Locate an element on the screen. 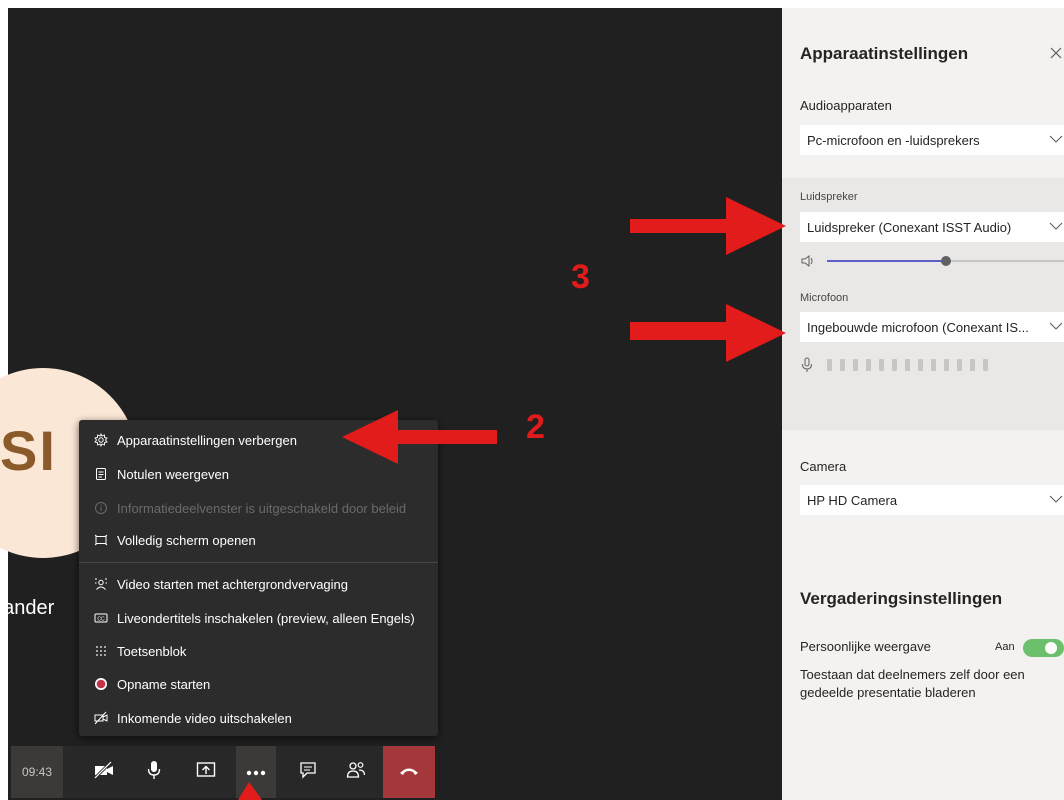 This screenshot has height=800, width=1064. step-number-3: 3 is located at coordinates (580, 277).